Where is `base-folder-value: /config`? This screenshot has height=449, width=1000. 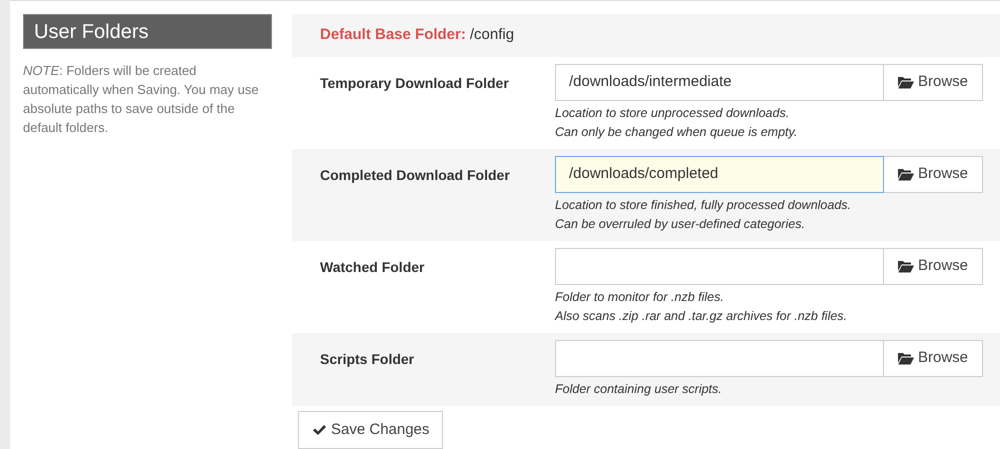 base-folder-value: /config is located at coordinates (492, 35).